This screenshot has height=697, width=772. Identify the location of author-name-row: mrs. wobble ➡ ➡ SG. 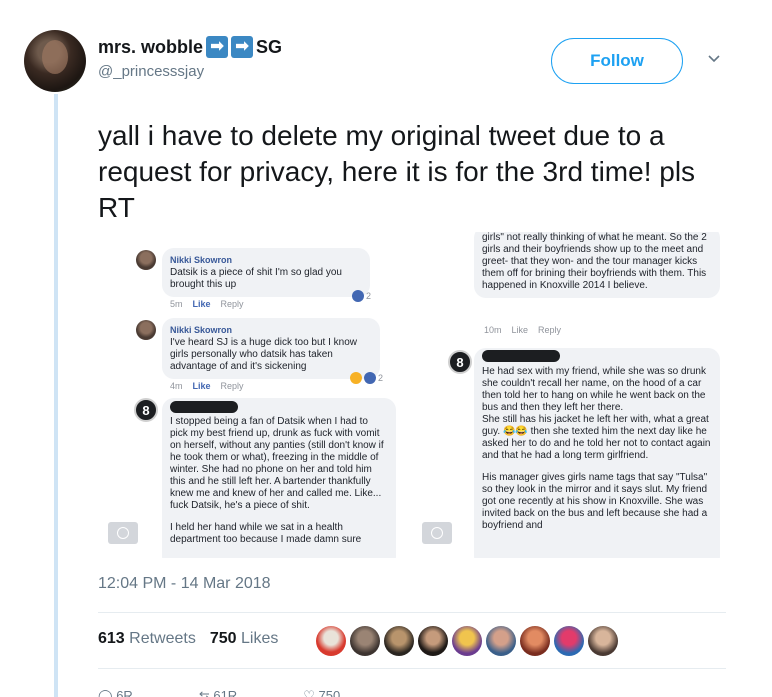
(190, 47).